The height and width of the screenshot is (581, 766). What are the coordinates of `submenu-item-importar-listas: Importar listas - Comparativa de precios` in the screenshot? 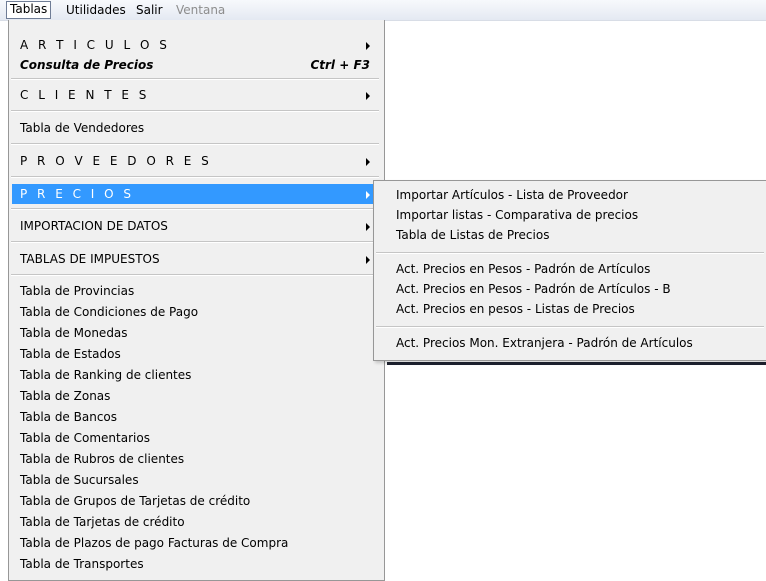 It's located at (569, 215).